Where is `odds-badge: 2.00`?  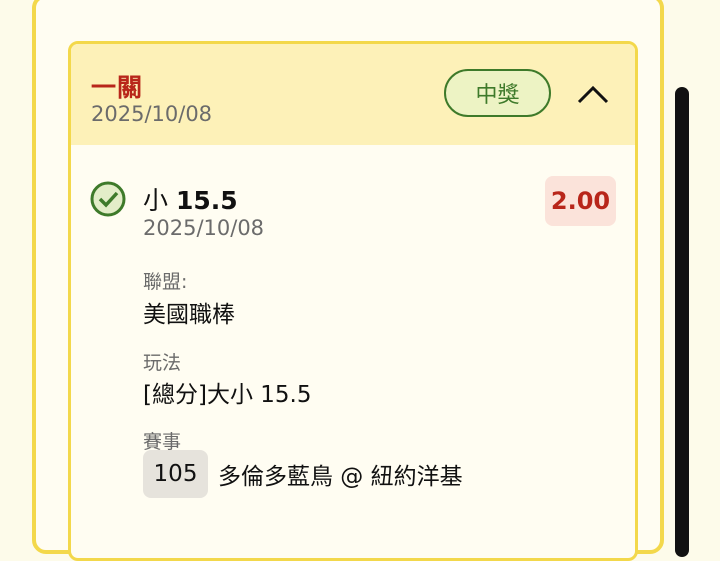 odds-badge: 2.00 is located at coordinates (580, 201).